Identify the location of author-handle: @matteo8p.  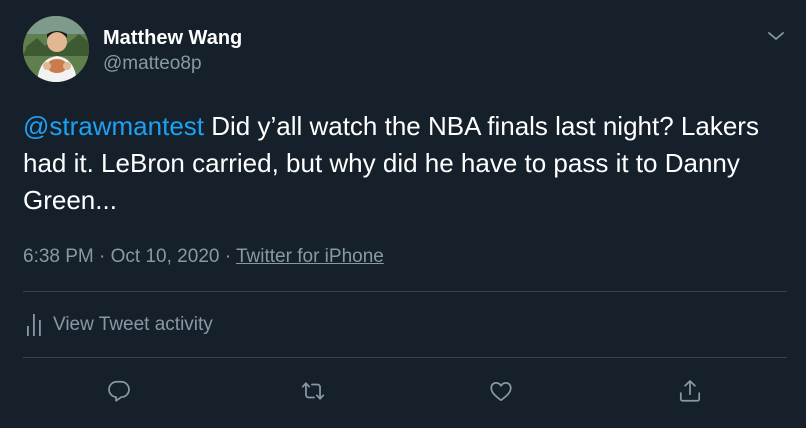
(152, 64).